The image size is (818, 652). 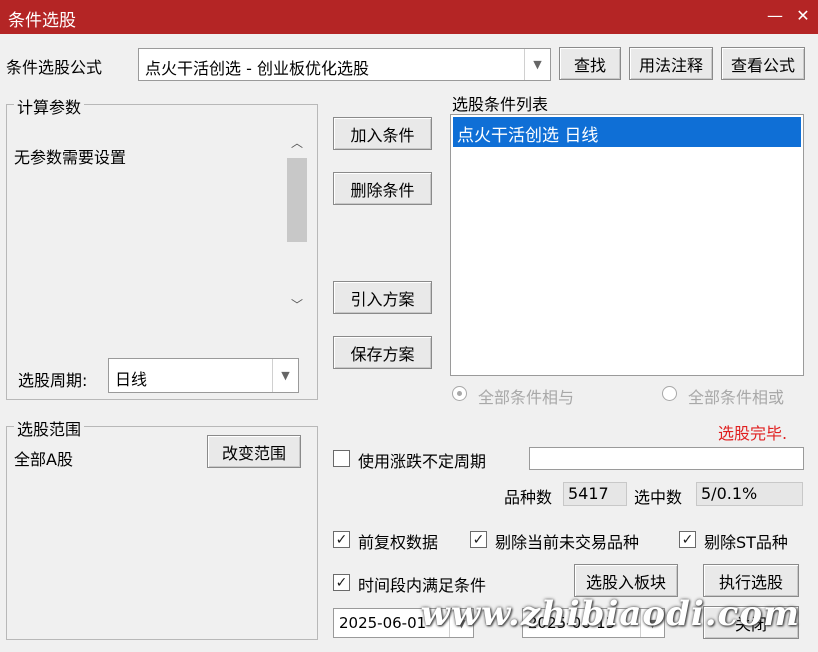 What do you see at coordinates (666, 458) in the screenshot?
I see `variable-period-input` at bounding box center [666, 458].